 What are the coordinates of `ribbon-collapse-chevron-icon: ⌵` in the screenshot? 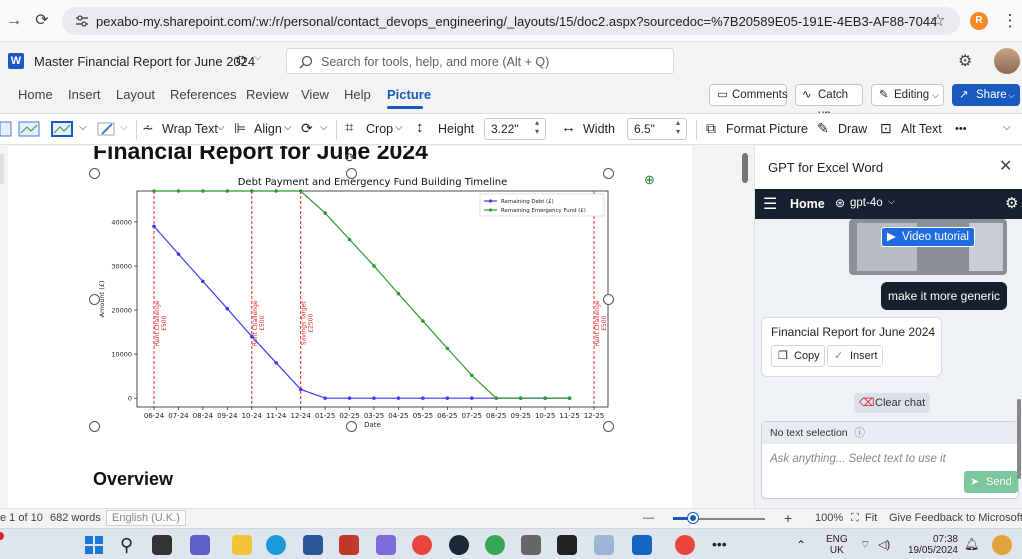 It's located at (1007, 127).